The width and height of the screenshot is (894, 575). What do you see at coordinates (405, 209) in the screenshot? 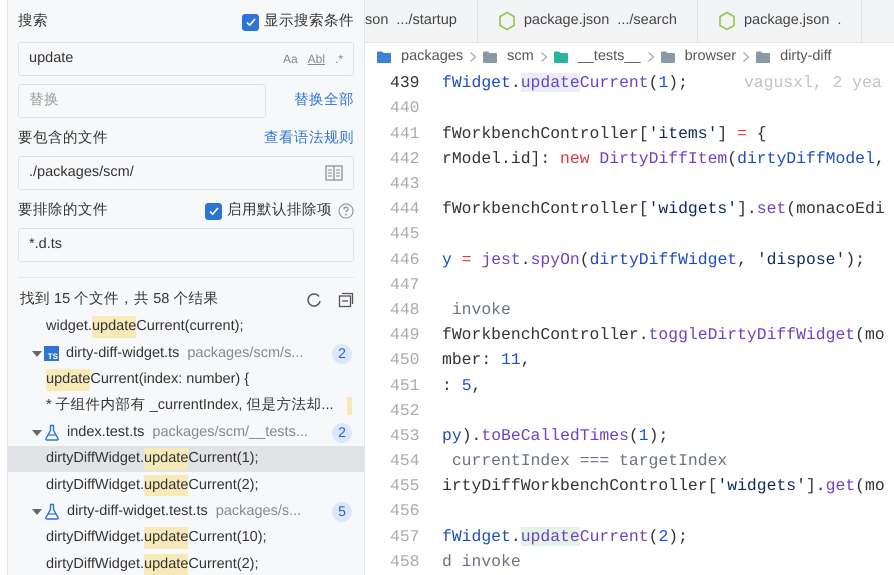
I see `line-number: 444` at bounding box center [405, 209].